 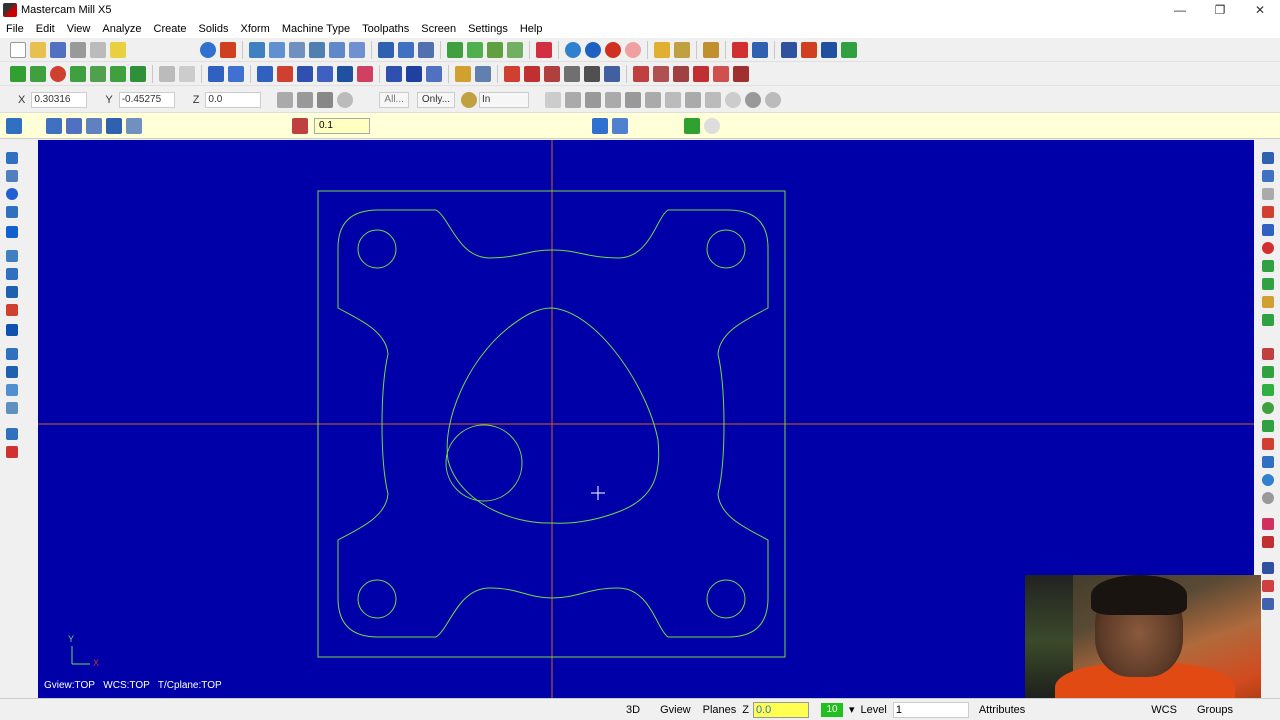 What do you see at coordinates (255, 29) in the screenshot?
I see `menu-xform: Xform` at bounding box center [255, 29].